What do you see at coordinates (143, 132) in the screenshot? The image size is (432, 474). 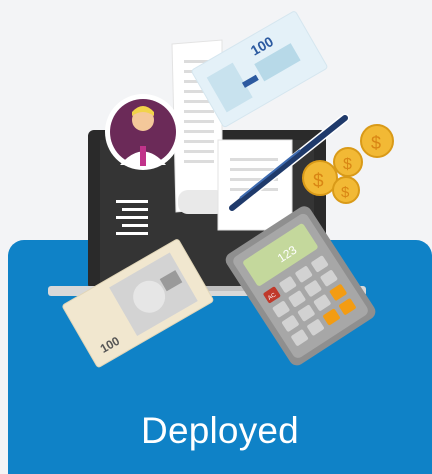 I see `avatar` at bounding box center [143, 132].